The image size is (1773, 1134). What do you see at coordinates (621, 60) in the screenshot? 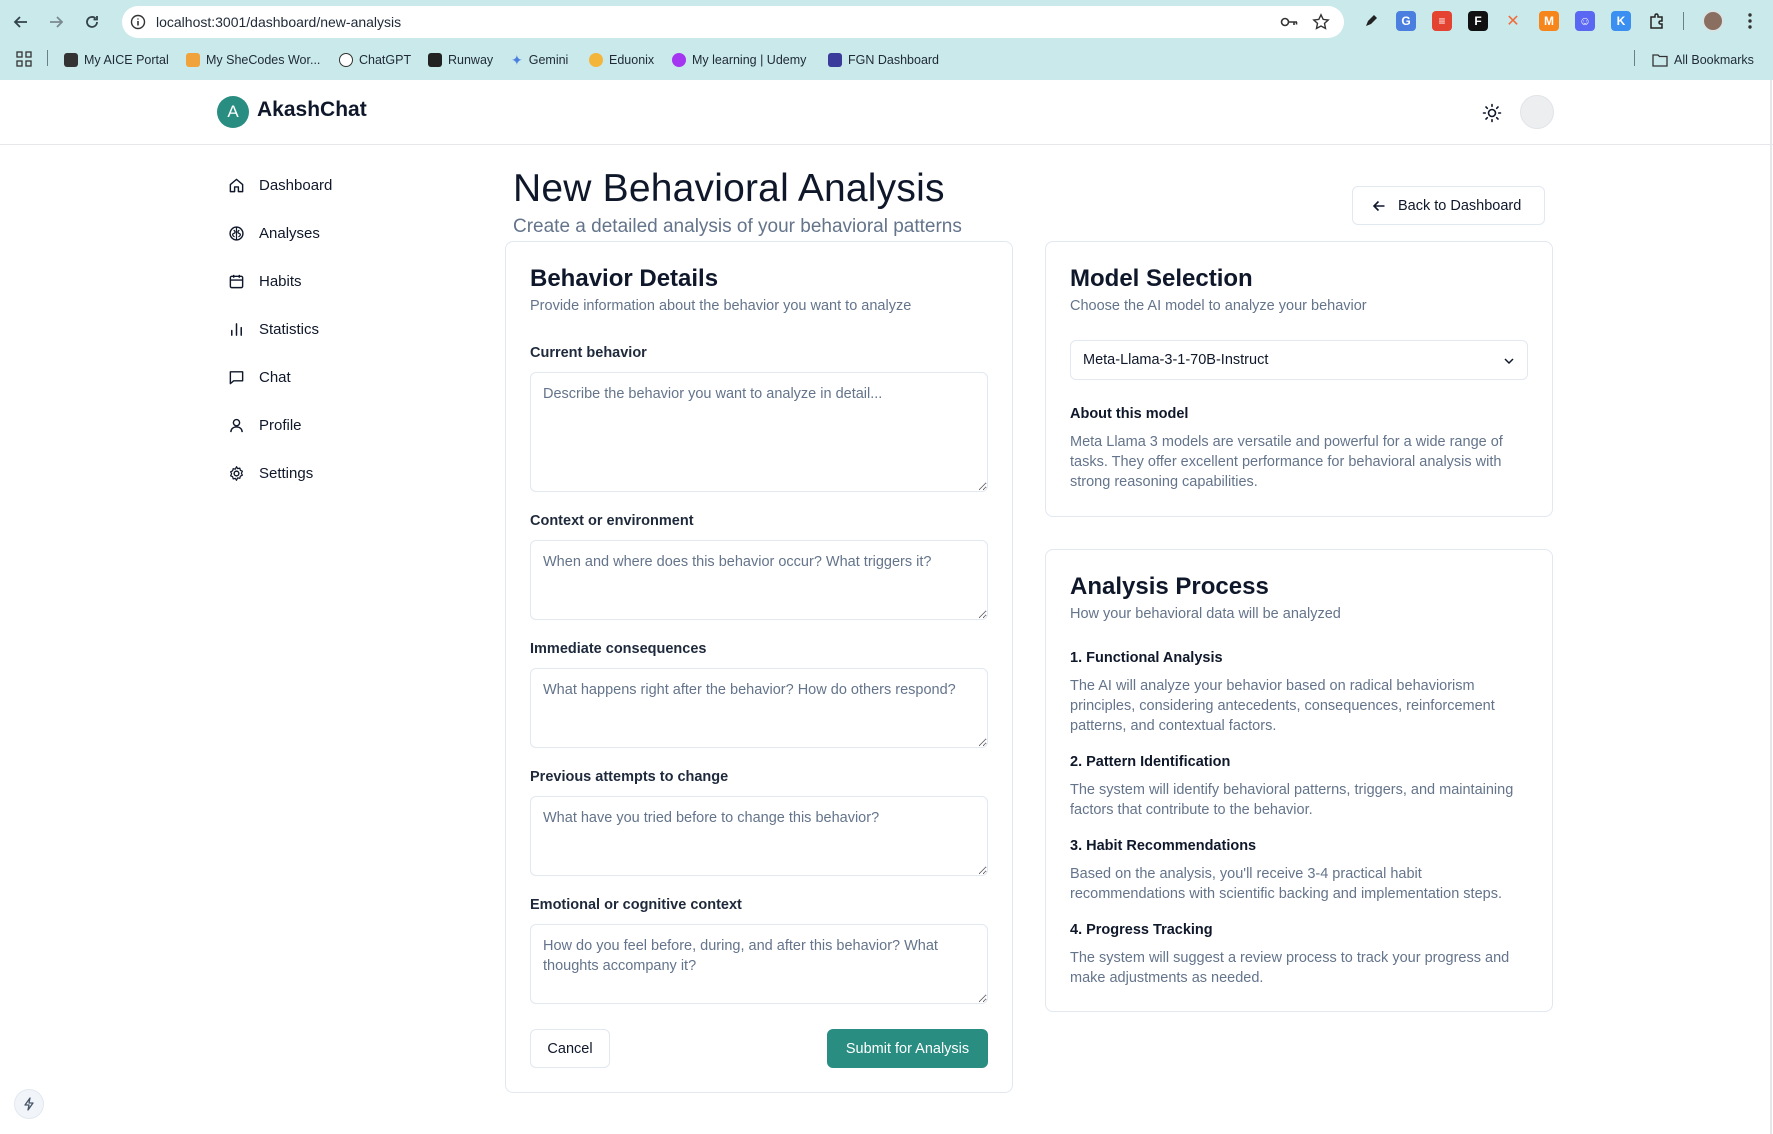
I see `bookmark-item: Eduonix` at bounding box center [621, 60].